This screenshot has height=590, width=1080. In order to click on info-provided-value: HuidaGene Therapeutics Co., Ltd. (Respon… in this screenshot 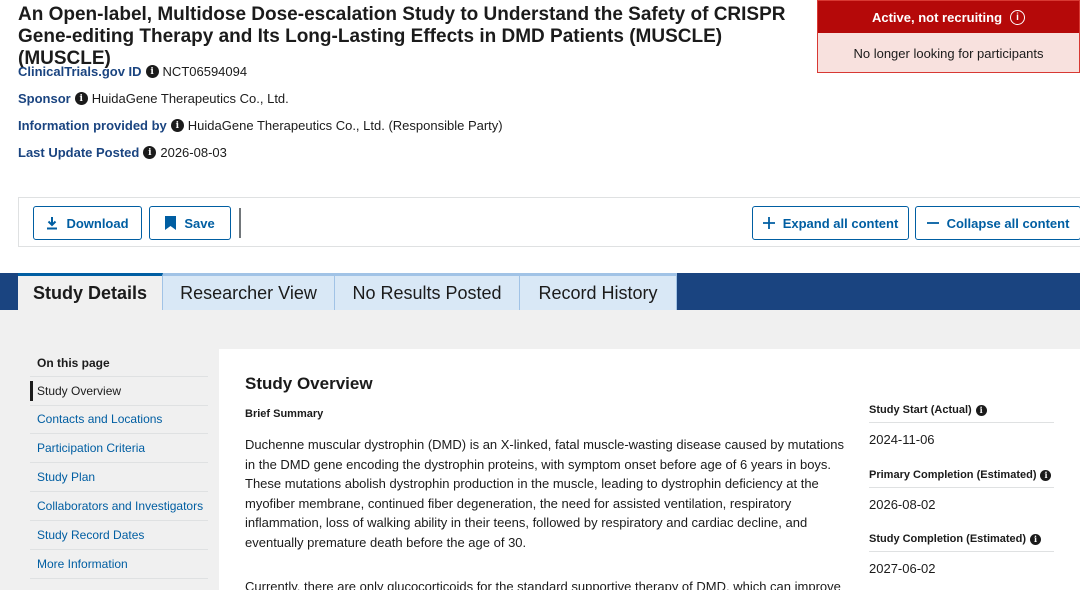, I will do `click(345, 125)`.